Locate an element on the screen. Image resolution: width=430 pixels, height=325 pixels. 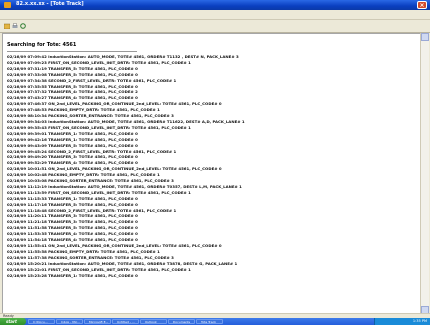
system-tray-clock: 1:35 PM is located at coordinates (402, 321).